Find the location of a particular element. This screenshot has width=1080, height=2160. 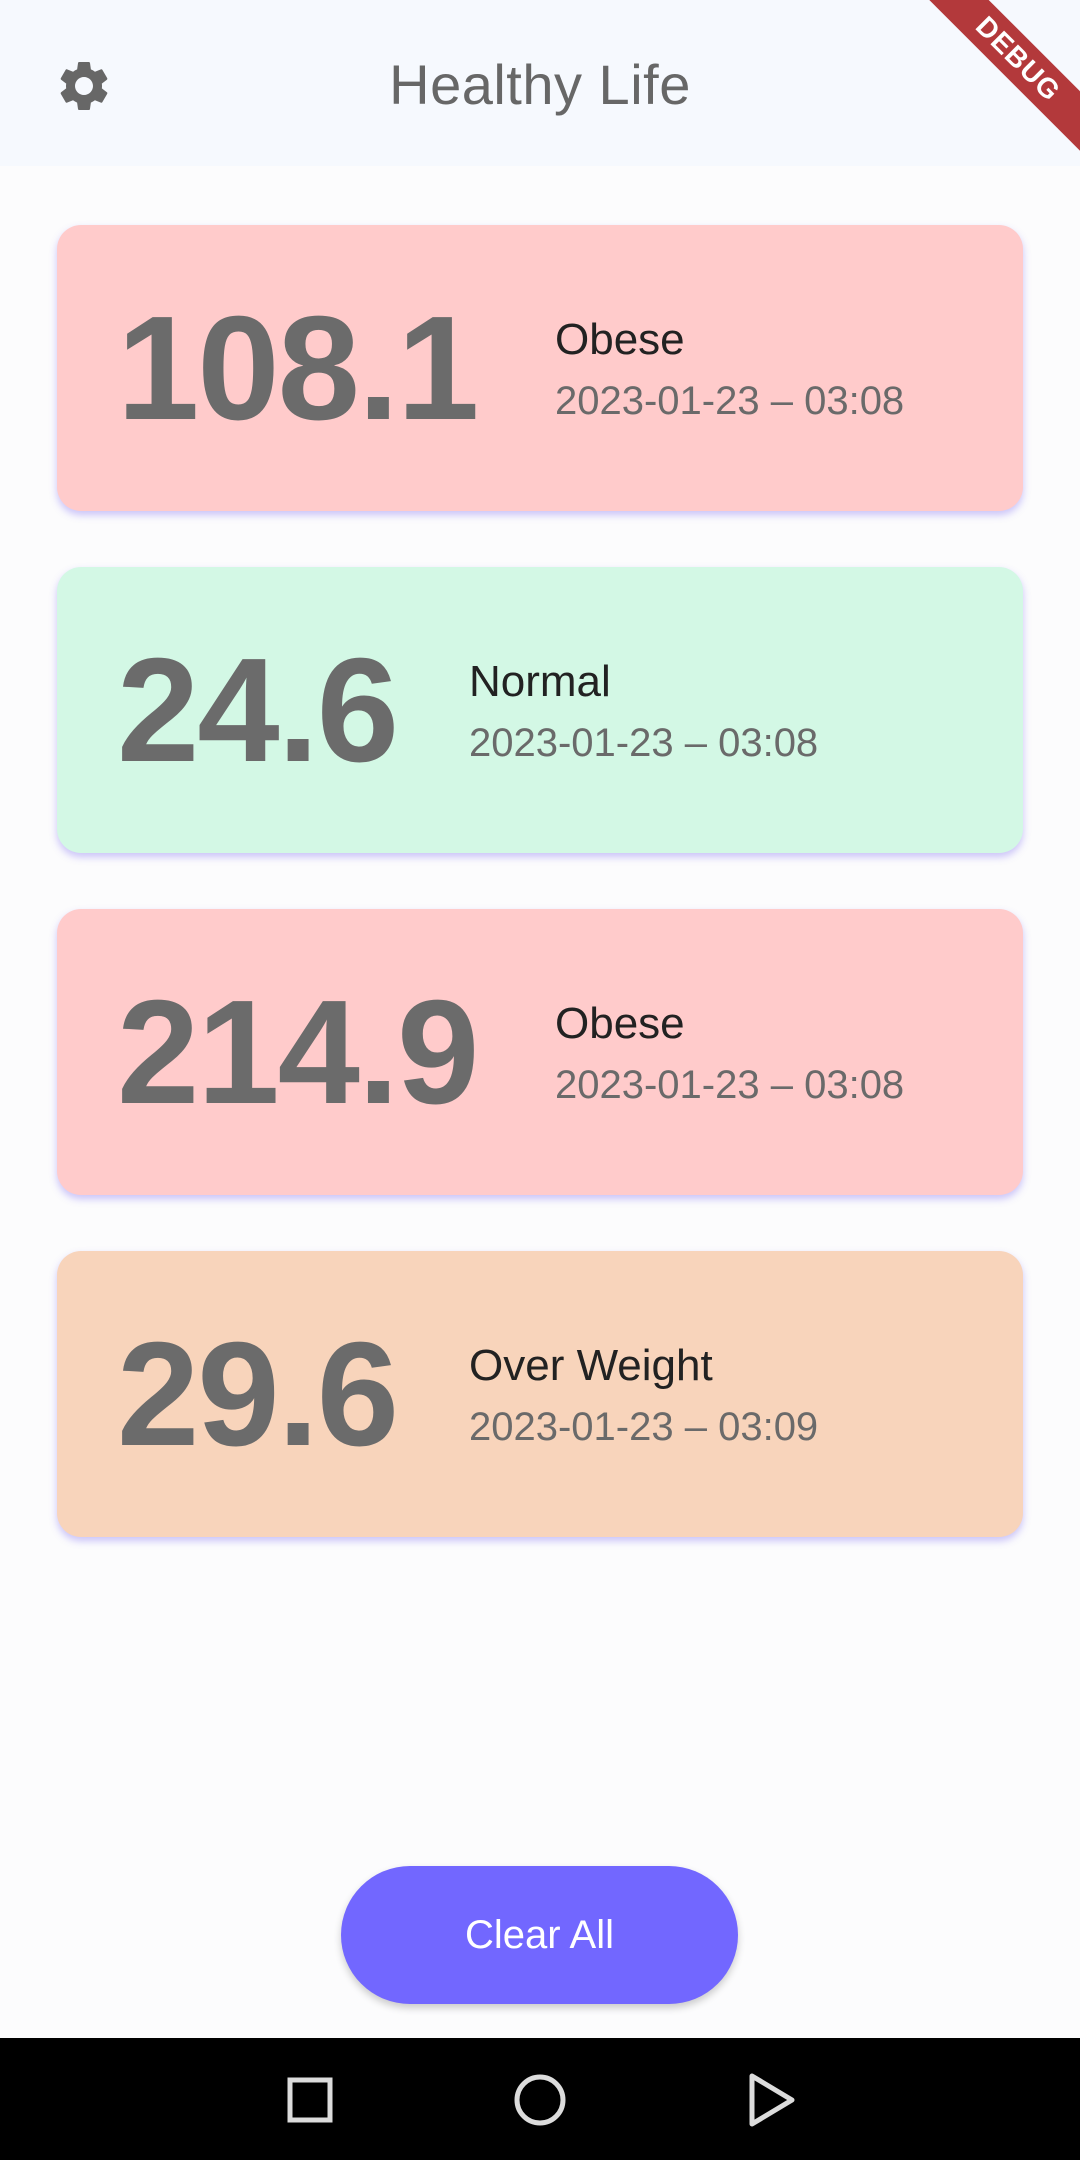

record-timestamp: 2023-01-23 – 03:09 is located at coordinates (644, 1427).